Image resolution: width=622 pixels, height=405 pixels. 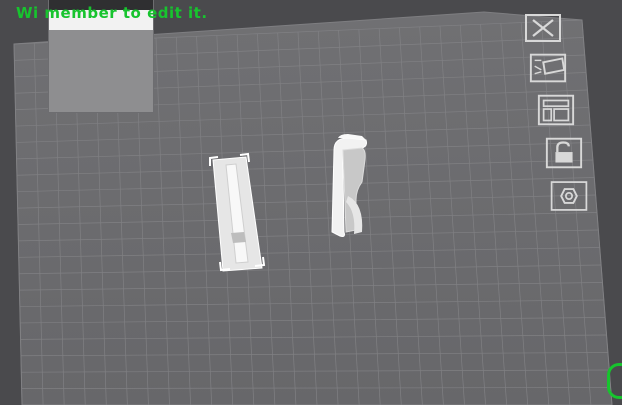 What do you see at coordinates (614, 381) in the screenshot?
I see `accent-corner-mark` at bounding box center [614, 381].